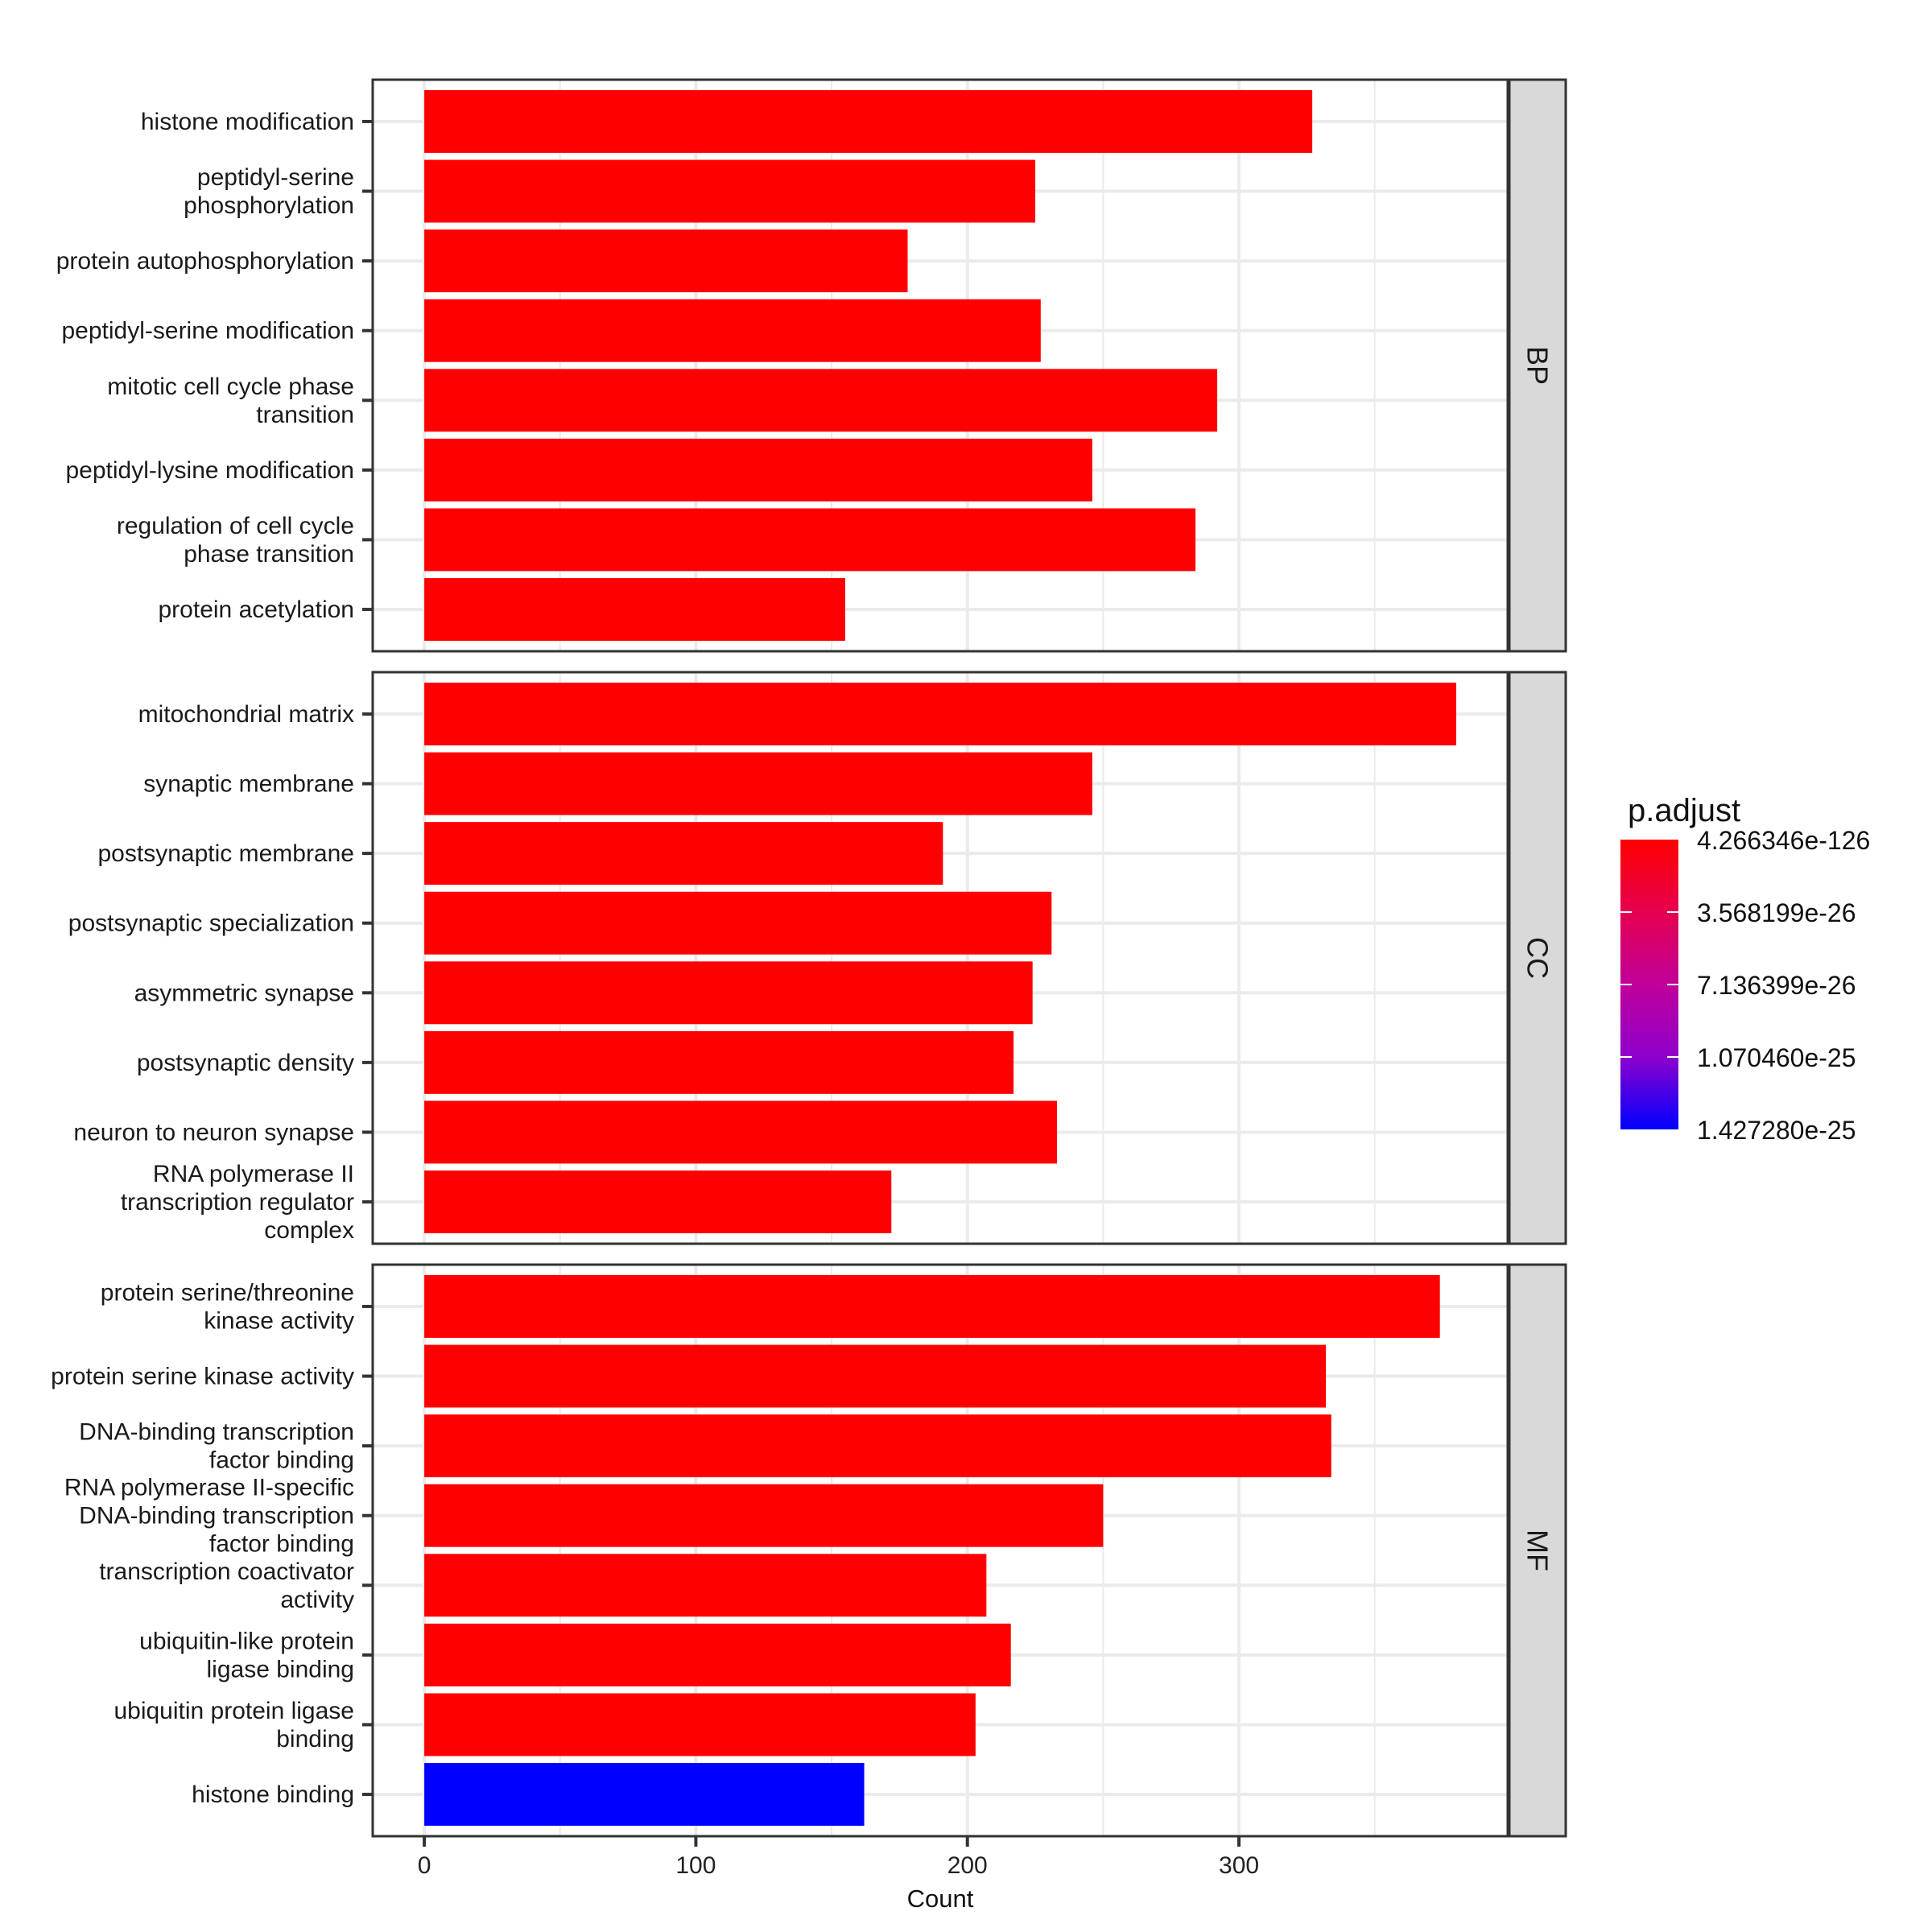 This screenshot has height=1932, width=1932. Describe the element at coordinates (940, 1899) in the screenshot. I see `x-axis-title: Count` at that location.